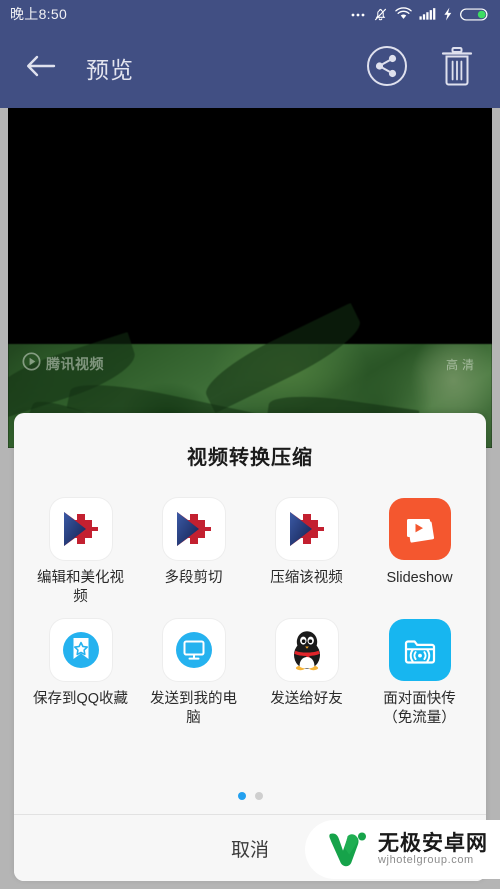  I want to click on more-dots-icon, so click(358, 14).